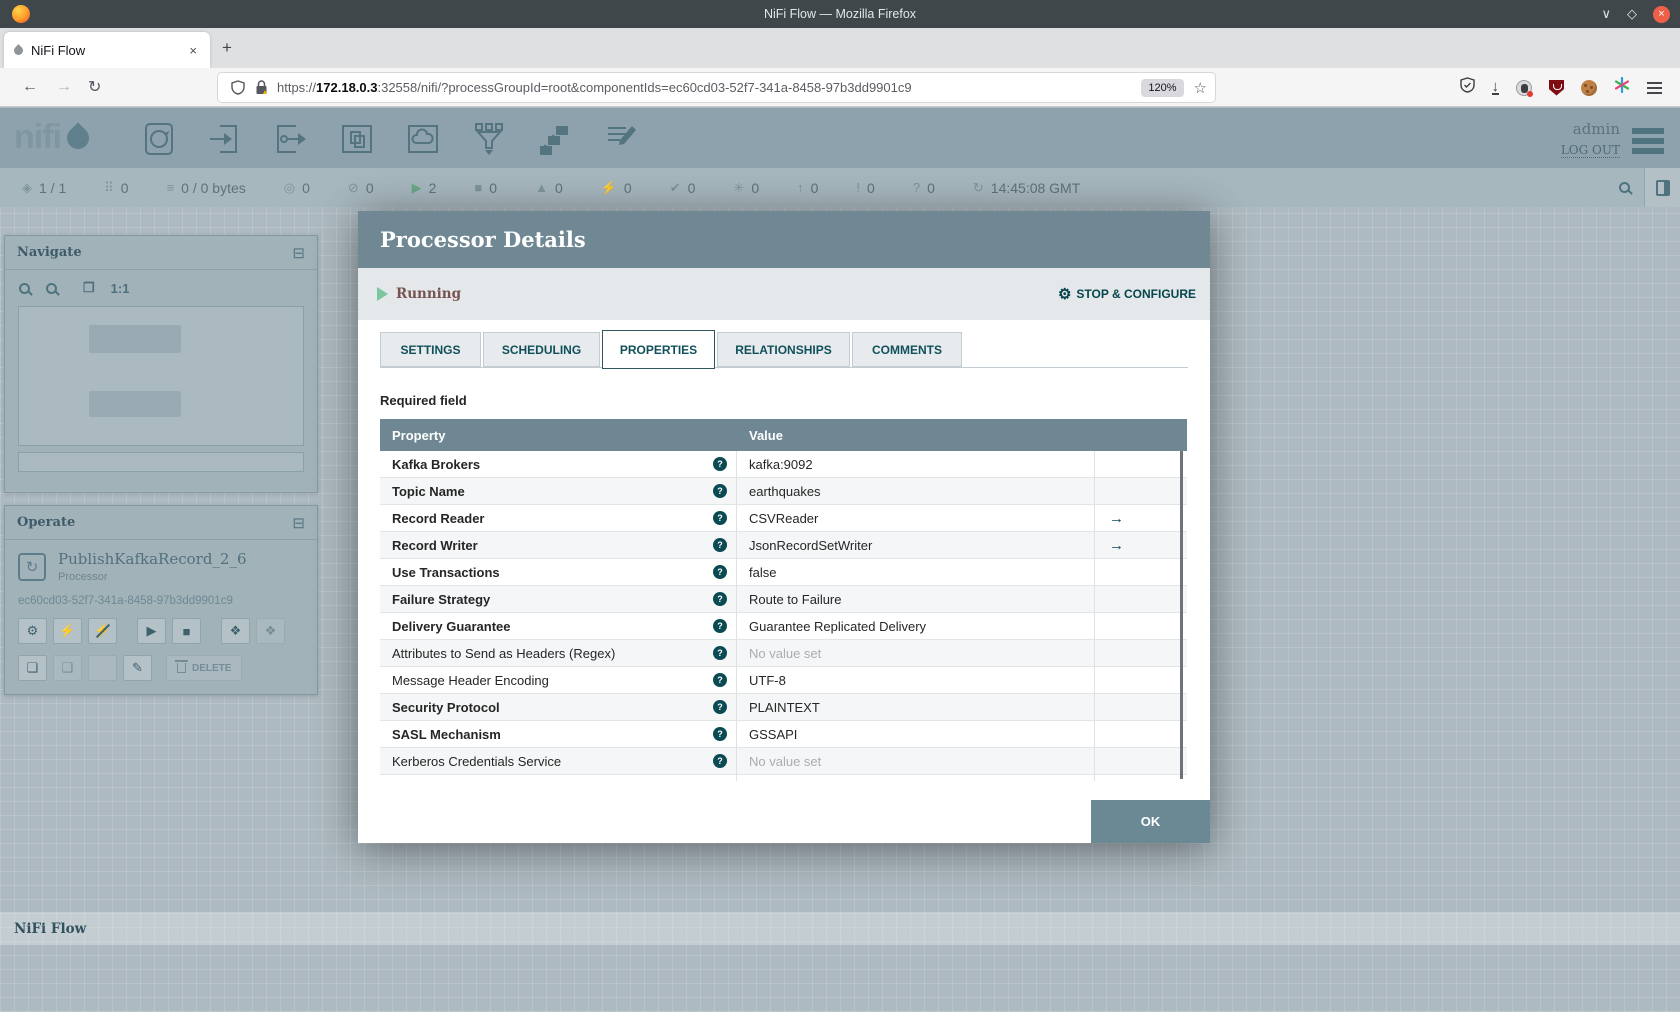  Describe the element at coordinates (555, 139) in the screenshot. I see `template-component-icon` at that location.